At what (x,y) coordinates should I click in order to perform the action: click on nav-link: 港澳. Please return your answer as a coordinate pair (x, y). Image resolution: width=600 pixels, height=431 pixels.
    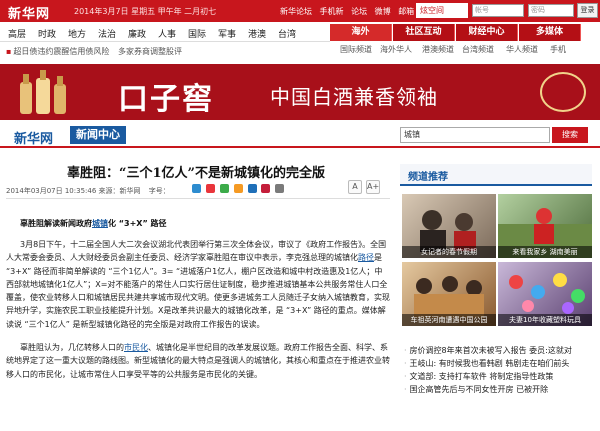
    Looking at the image, I should click on (257, 33).